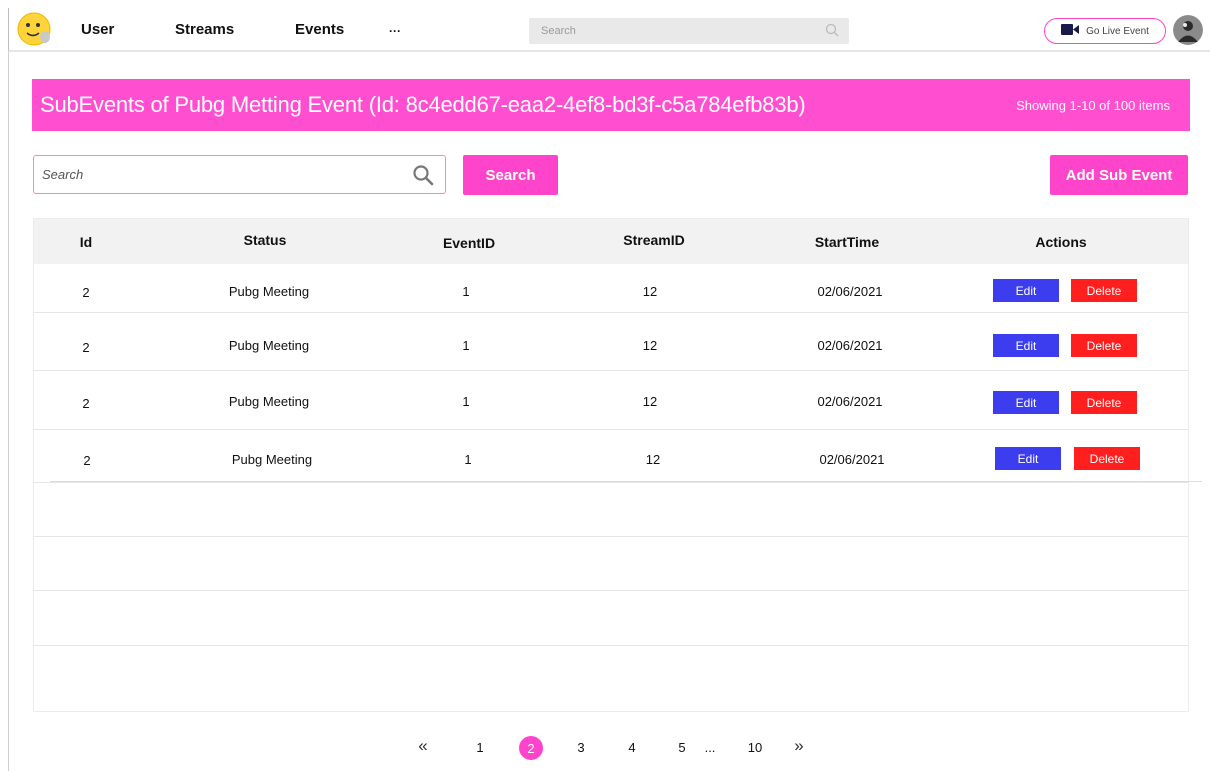 This screenshot has width=1210, height=771. Describe the element at coordinates (35, 29) in the screenshot. I see `app-logo-icon` at that location.